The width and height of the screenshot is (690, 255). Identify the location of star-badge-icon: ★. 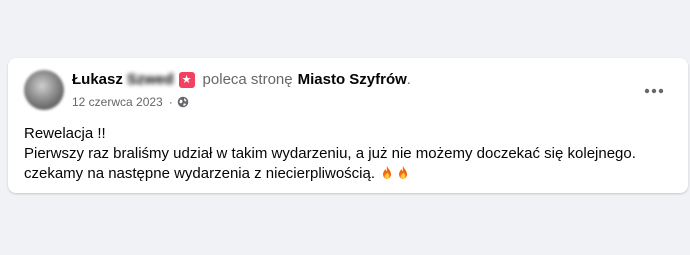
(186, 80).